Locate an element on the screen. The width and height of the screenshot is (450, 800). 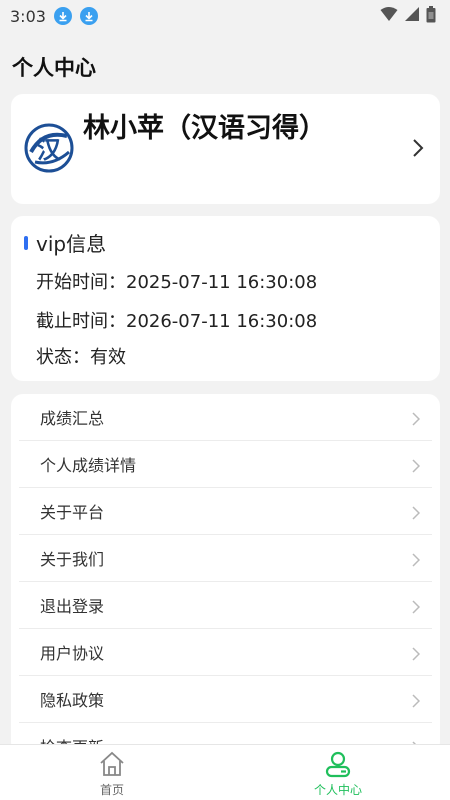
menu-item-score-detail: 个人成绩详情 is located at coordinates (225, 464).